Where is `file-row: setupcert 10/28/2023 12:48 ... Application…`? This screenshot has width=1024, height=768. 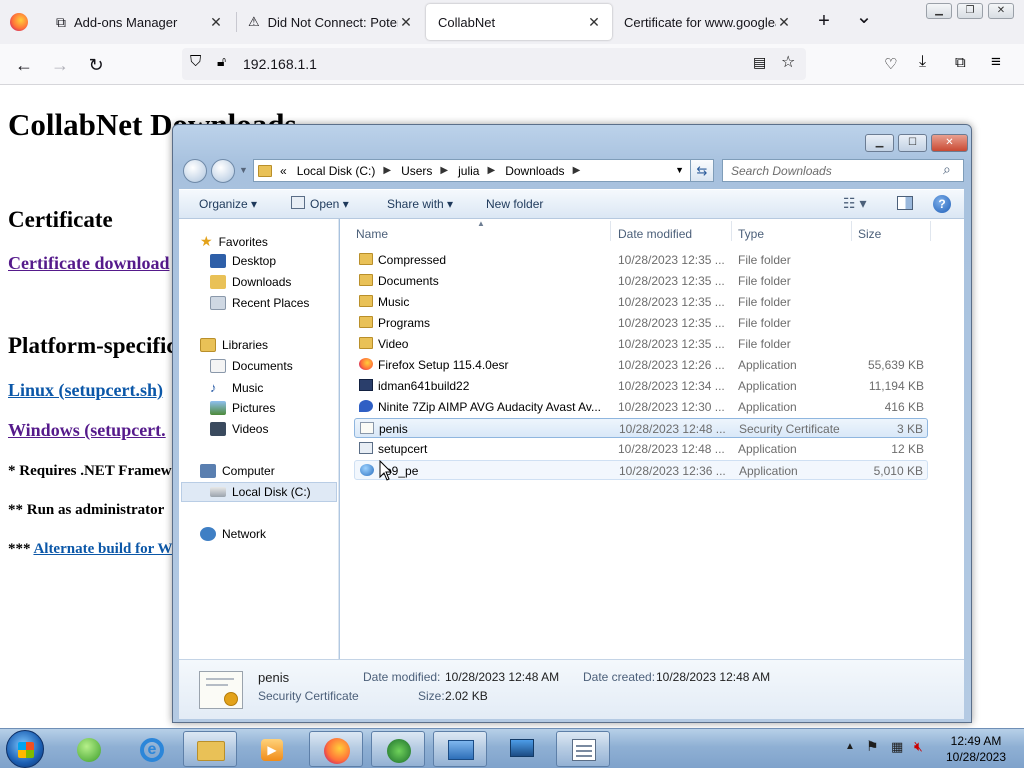
file-row: setupcert 10/28/2023 12:48 ... Application… is located at coordinates (641, 449).